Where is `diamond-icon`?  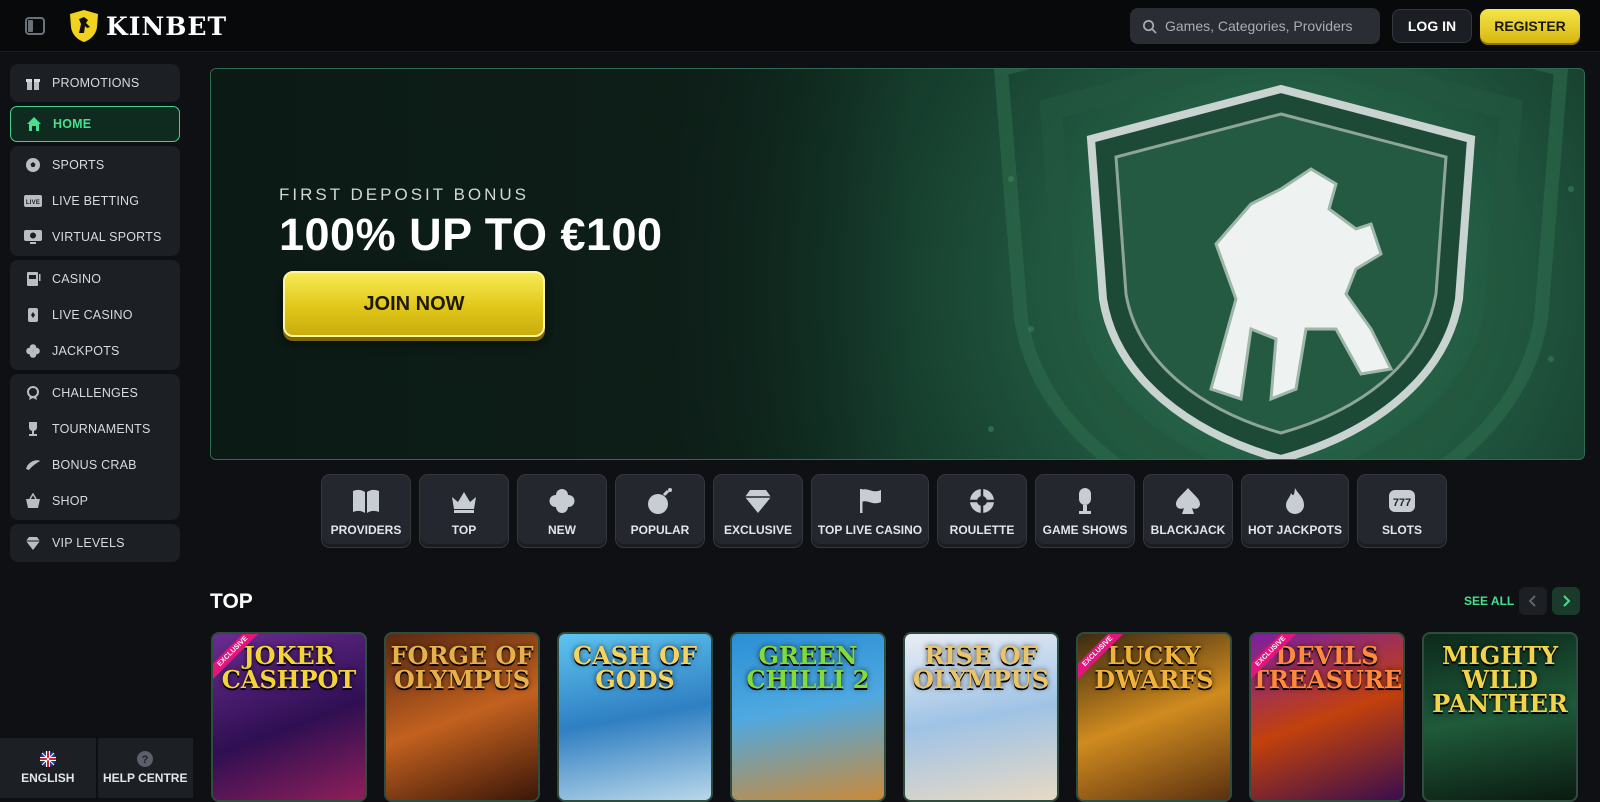
diamond-icon is located at coordinates (33, 543).